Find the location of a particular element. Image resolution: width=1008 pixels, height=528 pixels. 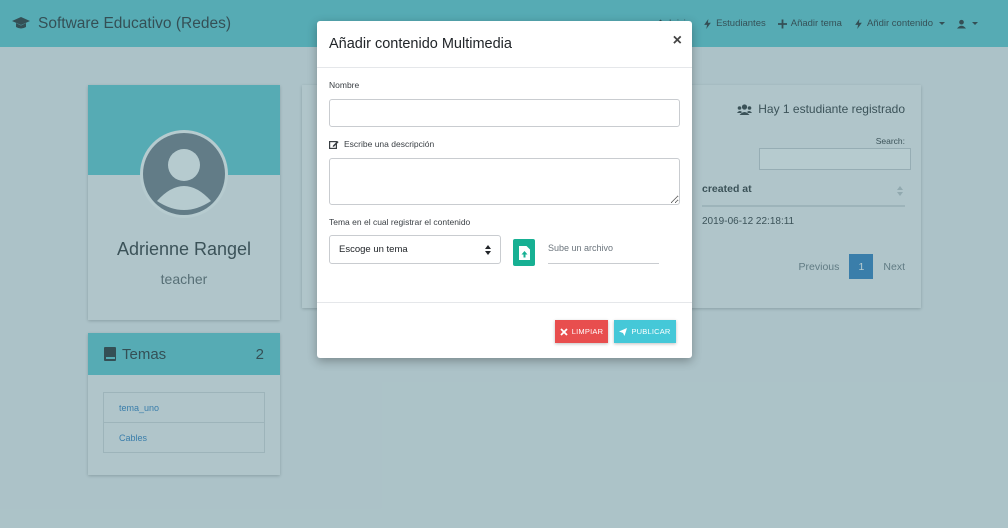

publish-button: PUBLICAR is located at coordinates (645, 331).